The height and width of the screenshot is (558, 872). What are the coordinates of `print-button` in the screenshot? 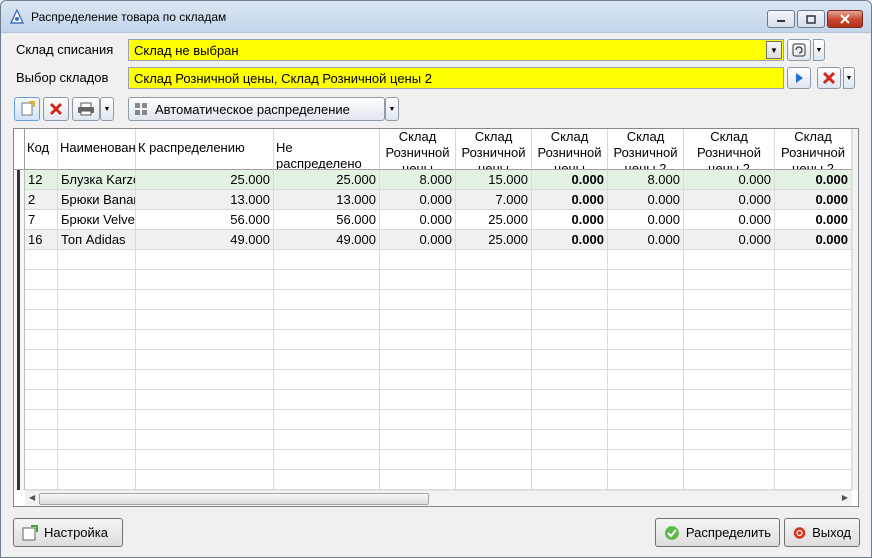 It's located at (86, 109).